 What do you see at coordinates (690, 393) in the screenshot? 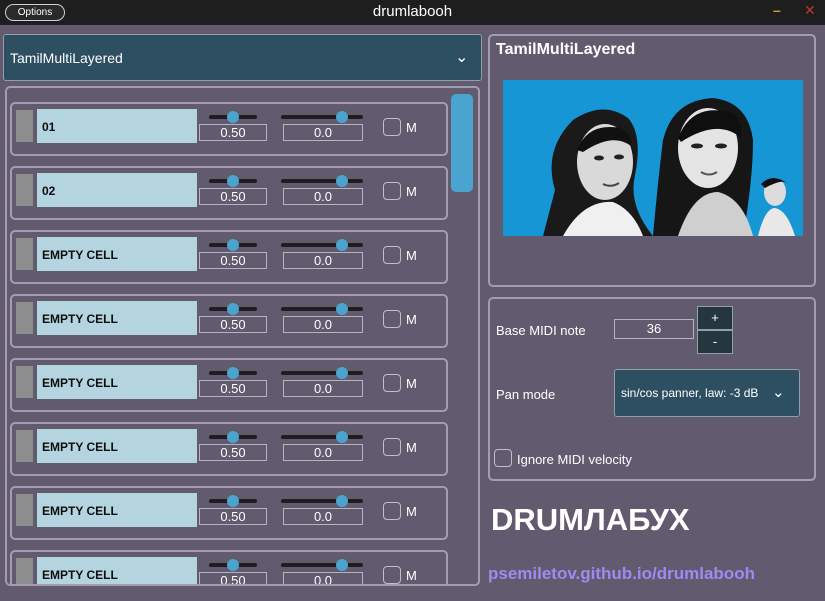
I see `pan-mode-value: sin/cos panner, law: -3 dB` at bounding box center [690, 393].